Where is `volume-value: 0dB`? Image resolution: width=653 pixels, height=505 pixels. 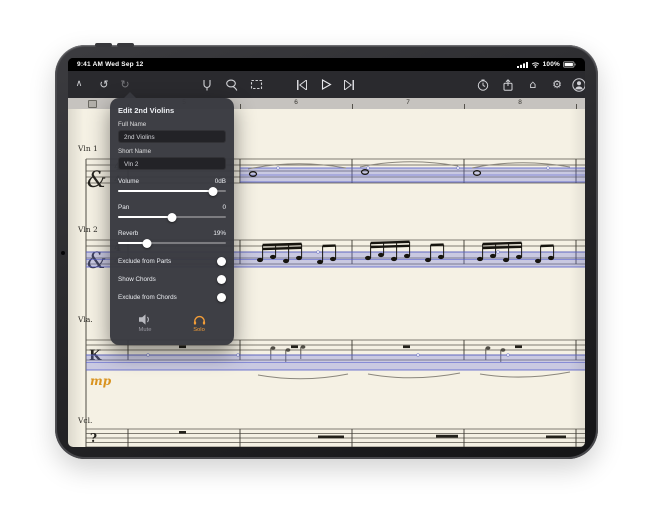
volume-value: 0dB is located at coordinates (220, 181).